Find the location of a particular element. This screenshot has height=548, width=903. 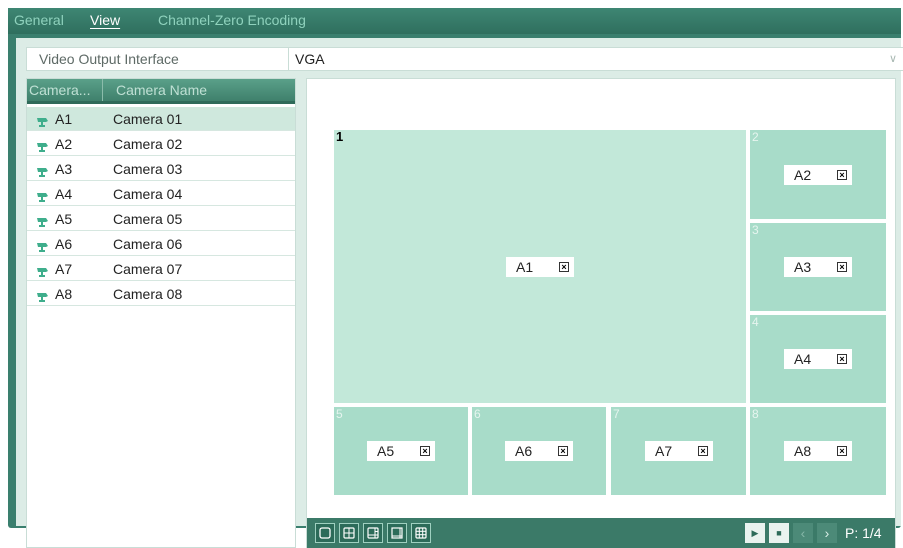

layout-window: 7 A7 × is located at coordinates (678, 451).